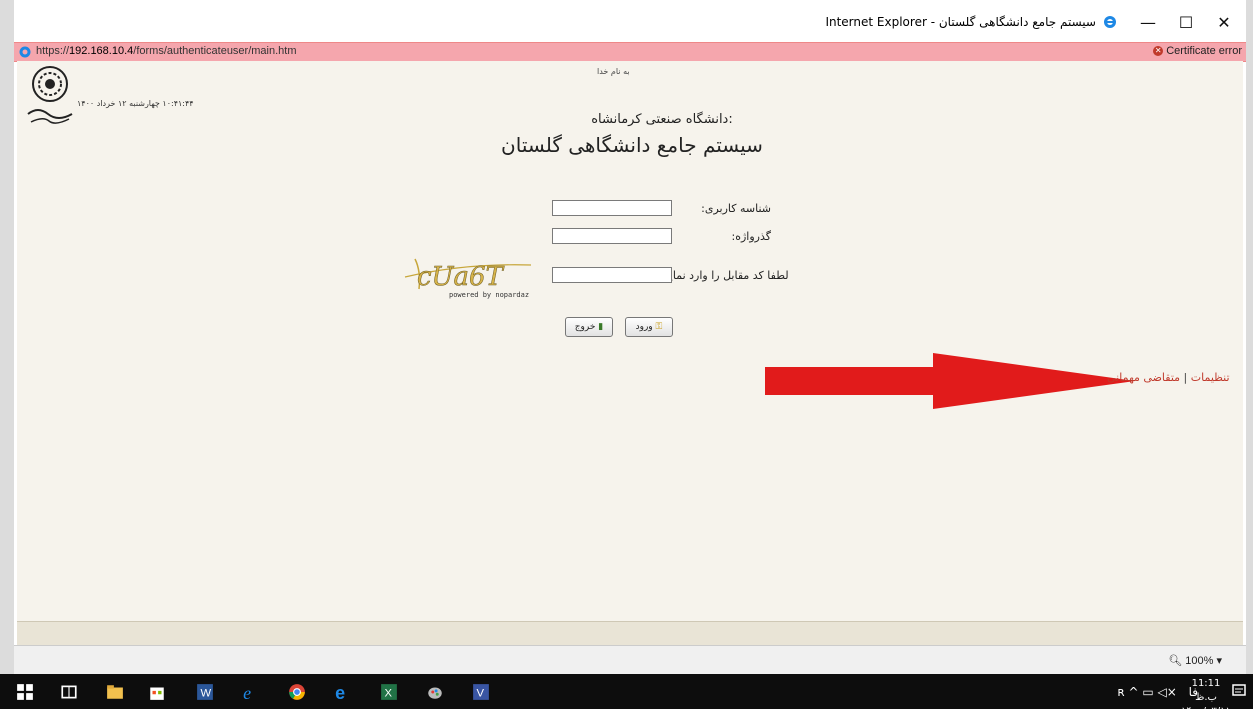 Image resolution: width=1253 pixels, height=719 pixels. I want to click on zoom-icon: 🔍︎, so click(1175, 661).